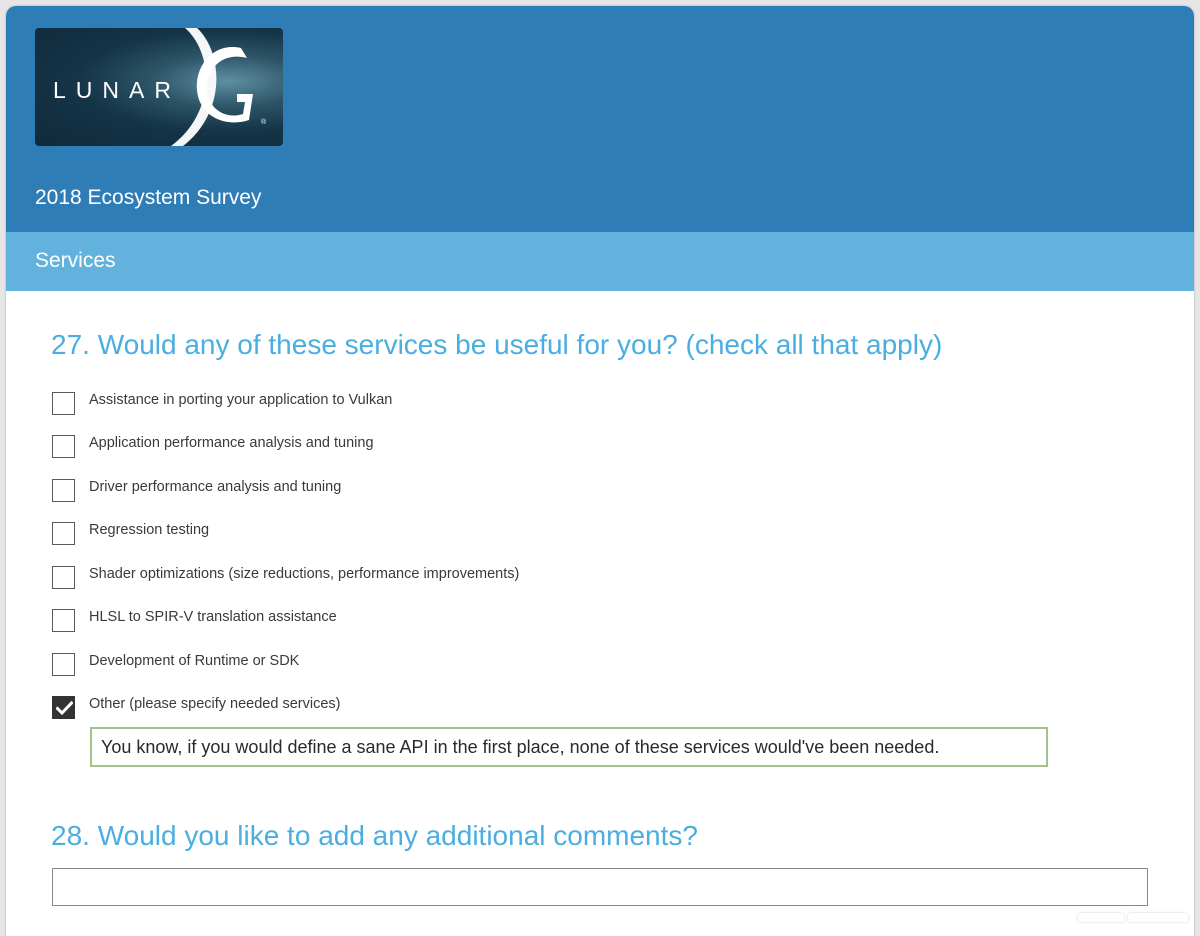  I want to click on option-label: HLSL to SPIR-V translation assistance, so click(213, 617).